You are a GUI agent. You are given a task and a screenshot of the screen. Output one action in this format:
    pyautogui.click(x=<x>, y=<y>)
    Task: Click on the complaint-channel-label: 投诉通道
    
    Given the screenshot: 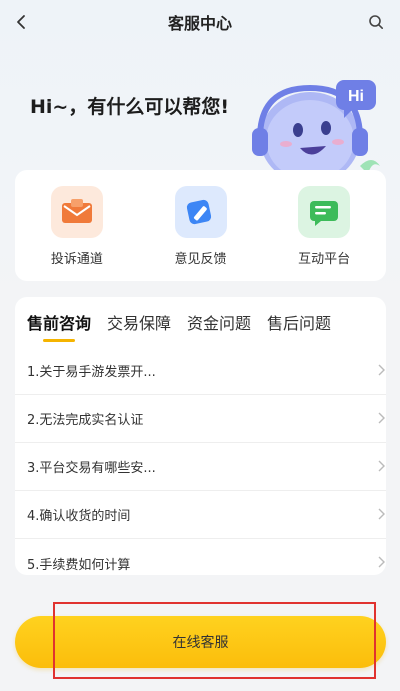 What is the action you would take?
    pyautogui.click(x=76, y=259)
    